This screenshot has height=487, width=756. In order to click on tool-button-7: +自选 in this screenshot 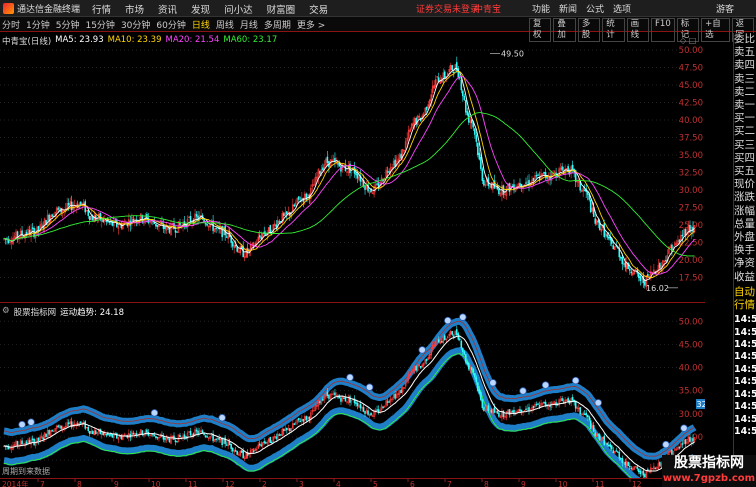, I will do `click(715, 30)`.